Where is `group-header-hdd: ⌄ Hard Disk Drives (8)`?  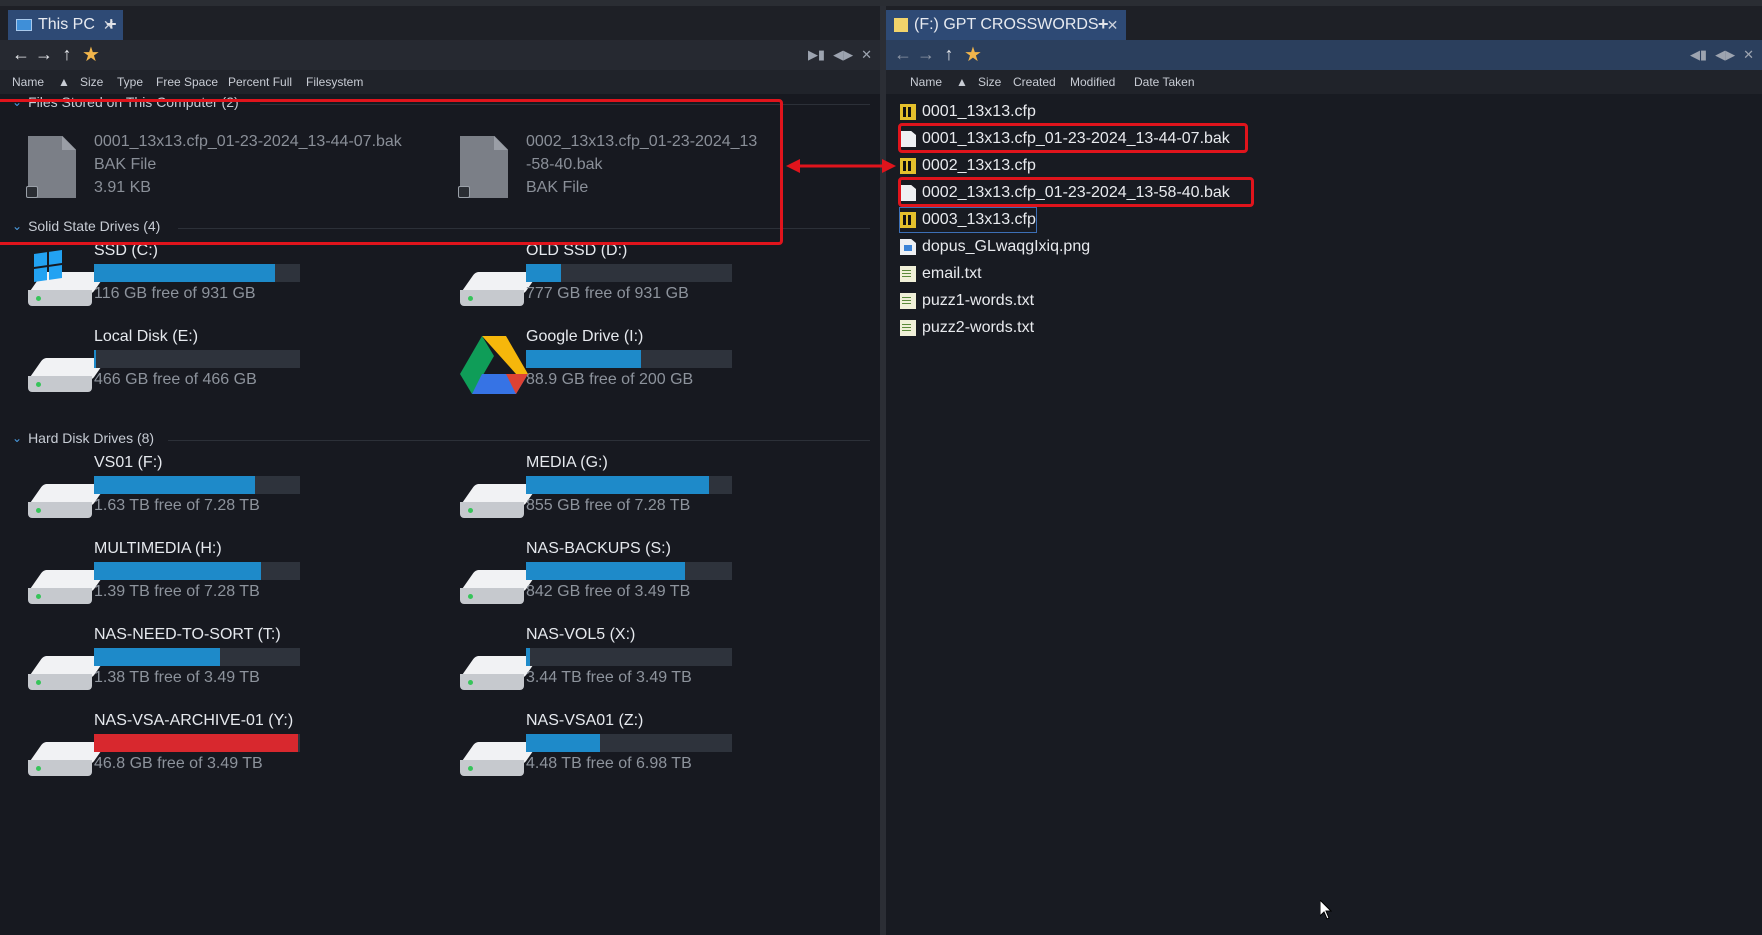 group-header-hdd: ⌄ Hard Disk Drives (8) is located at coordinates (83, 438).